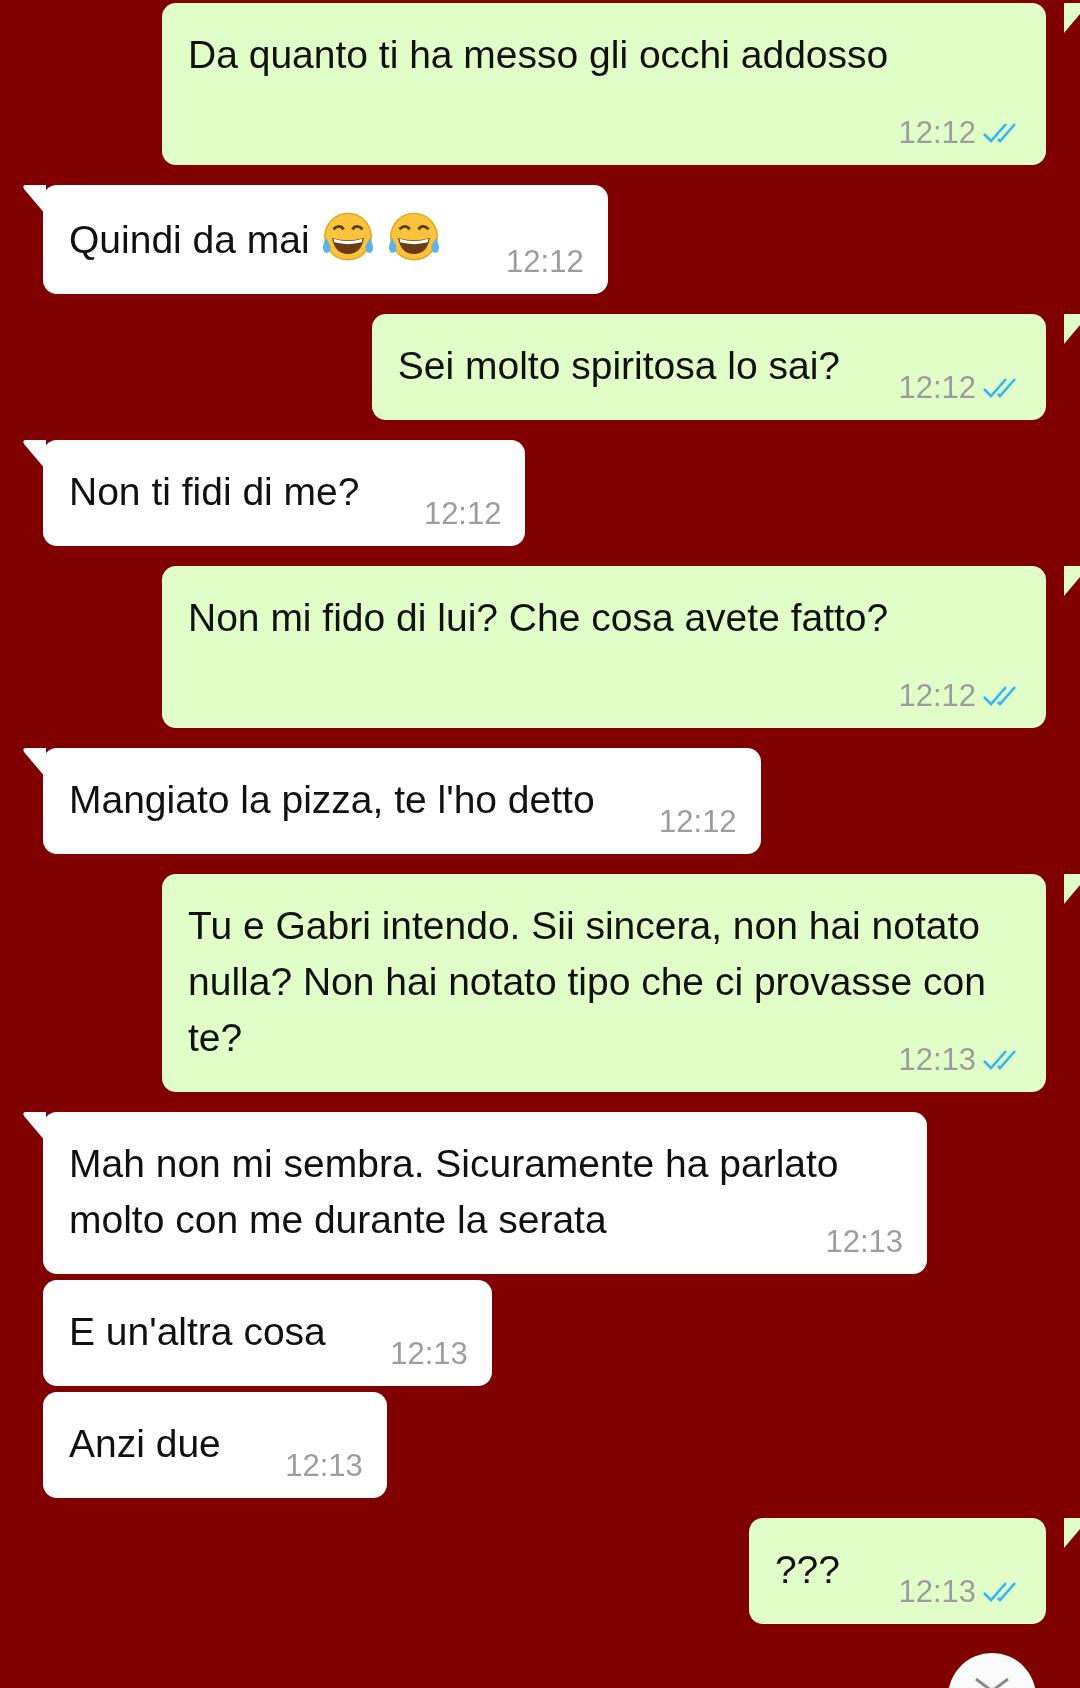  I want to click on message-text: ???, so click(807, 1569).